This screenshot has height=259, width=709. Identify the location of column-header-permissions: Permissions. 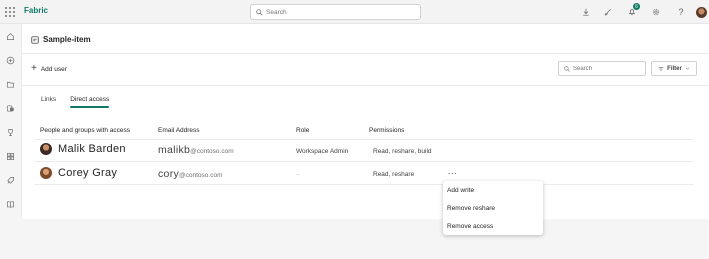
(387, 130).